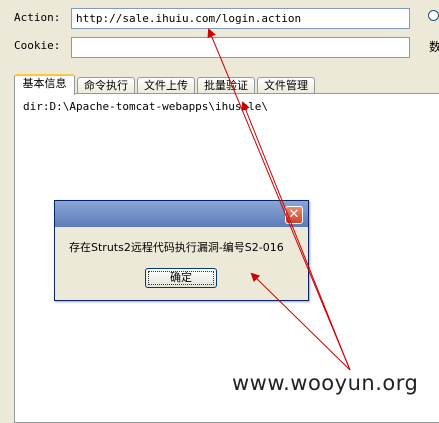 This screenshot has height=423, width=439. What do you see at coordinates (181, 278) in the screenshot?
I see `ok-button: 确定` at bounding box center [181, 278].